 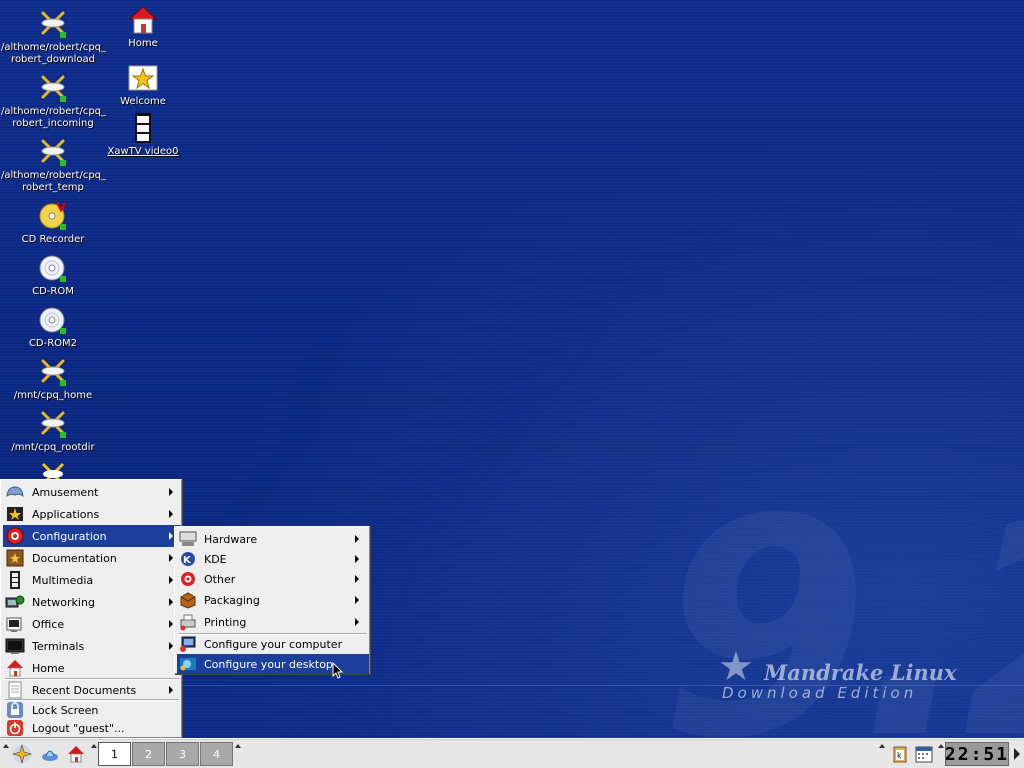 What do you see at coordinates (736, 667) in the screenshot?
I see `mandrake-star-icon: ★` at bounding box center [736, 667].